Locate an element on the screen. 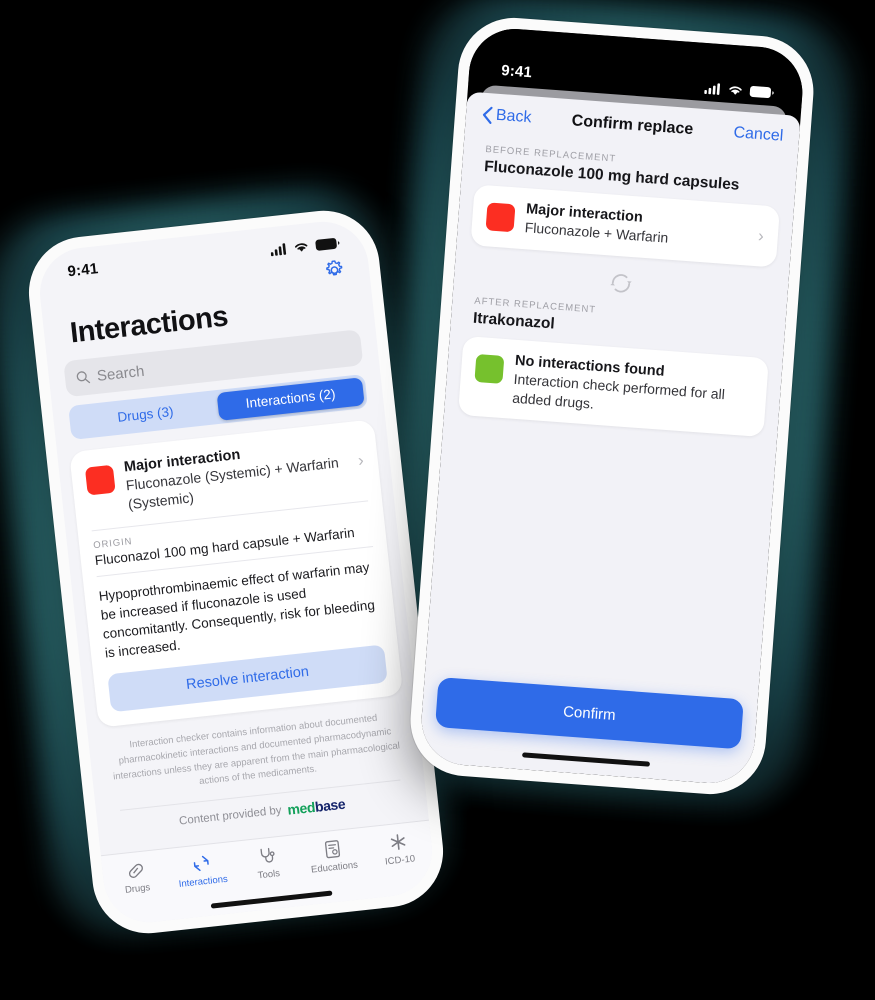 This screenshot has width=875, height=1000. tab-label: Interactions is located at coordinates (203, 881).